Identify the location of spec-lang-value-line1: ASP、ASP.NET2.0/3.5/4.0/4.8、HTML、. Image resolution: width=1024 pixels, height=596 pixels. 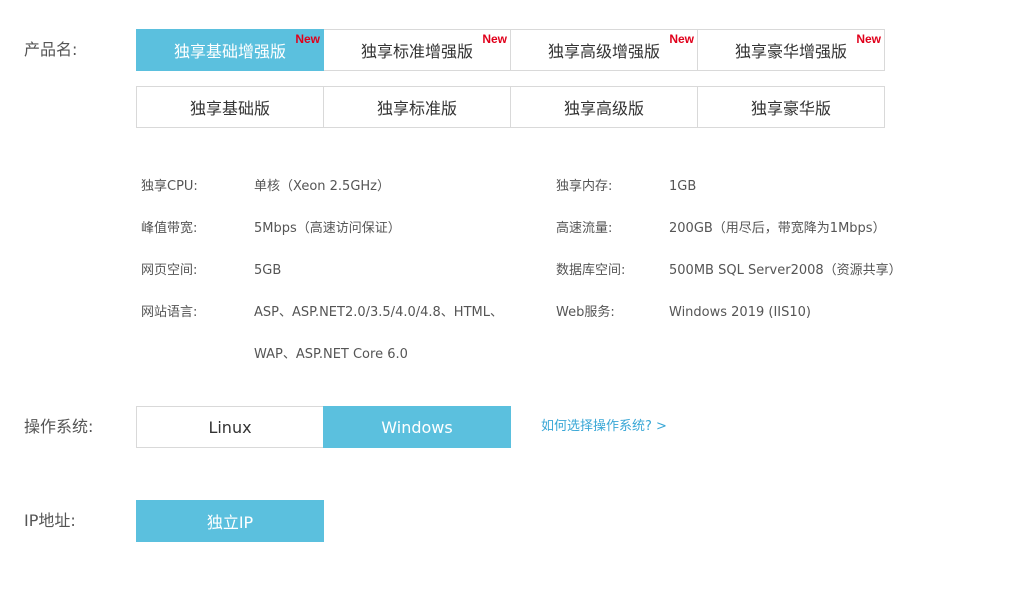
(378, 312).